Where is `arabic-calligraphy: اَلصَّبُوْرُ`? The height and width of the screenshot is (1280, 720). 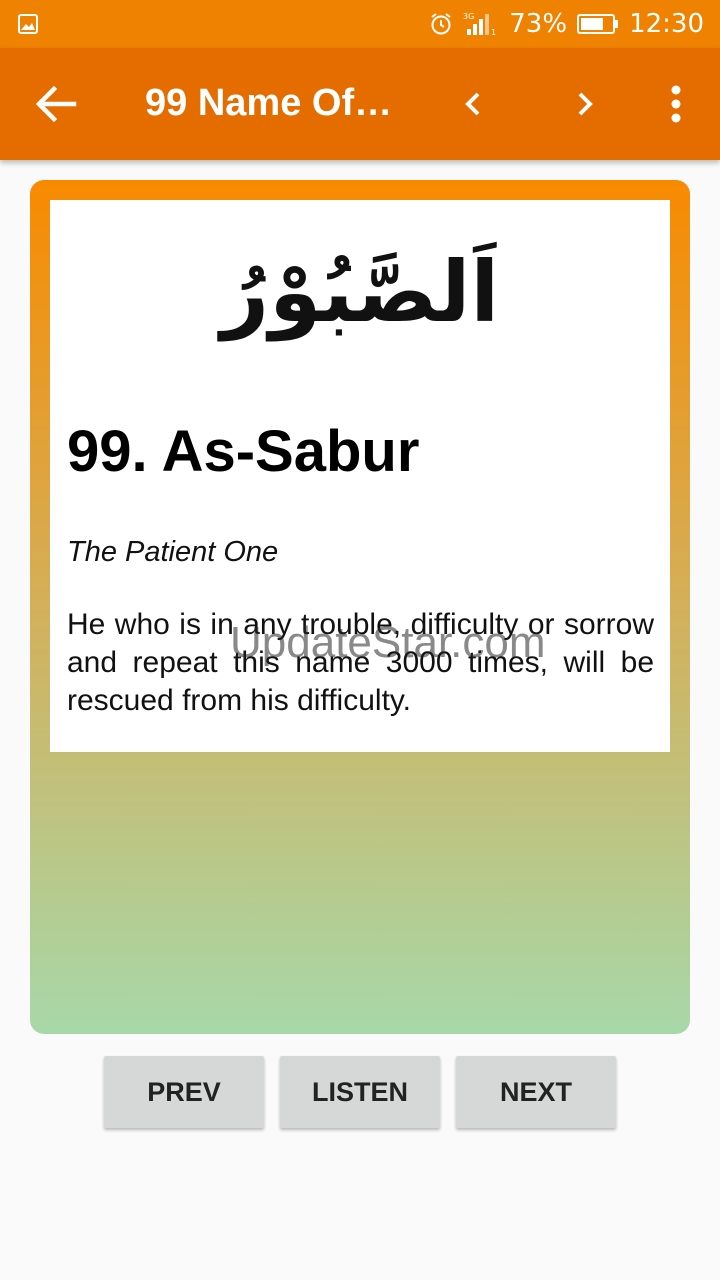
arabic-calligraphy: اَلصَّبُوْرُ is located at coordinates (360, 292).